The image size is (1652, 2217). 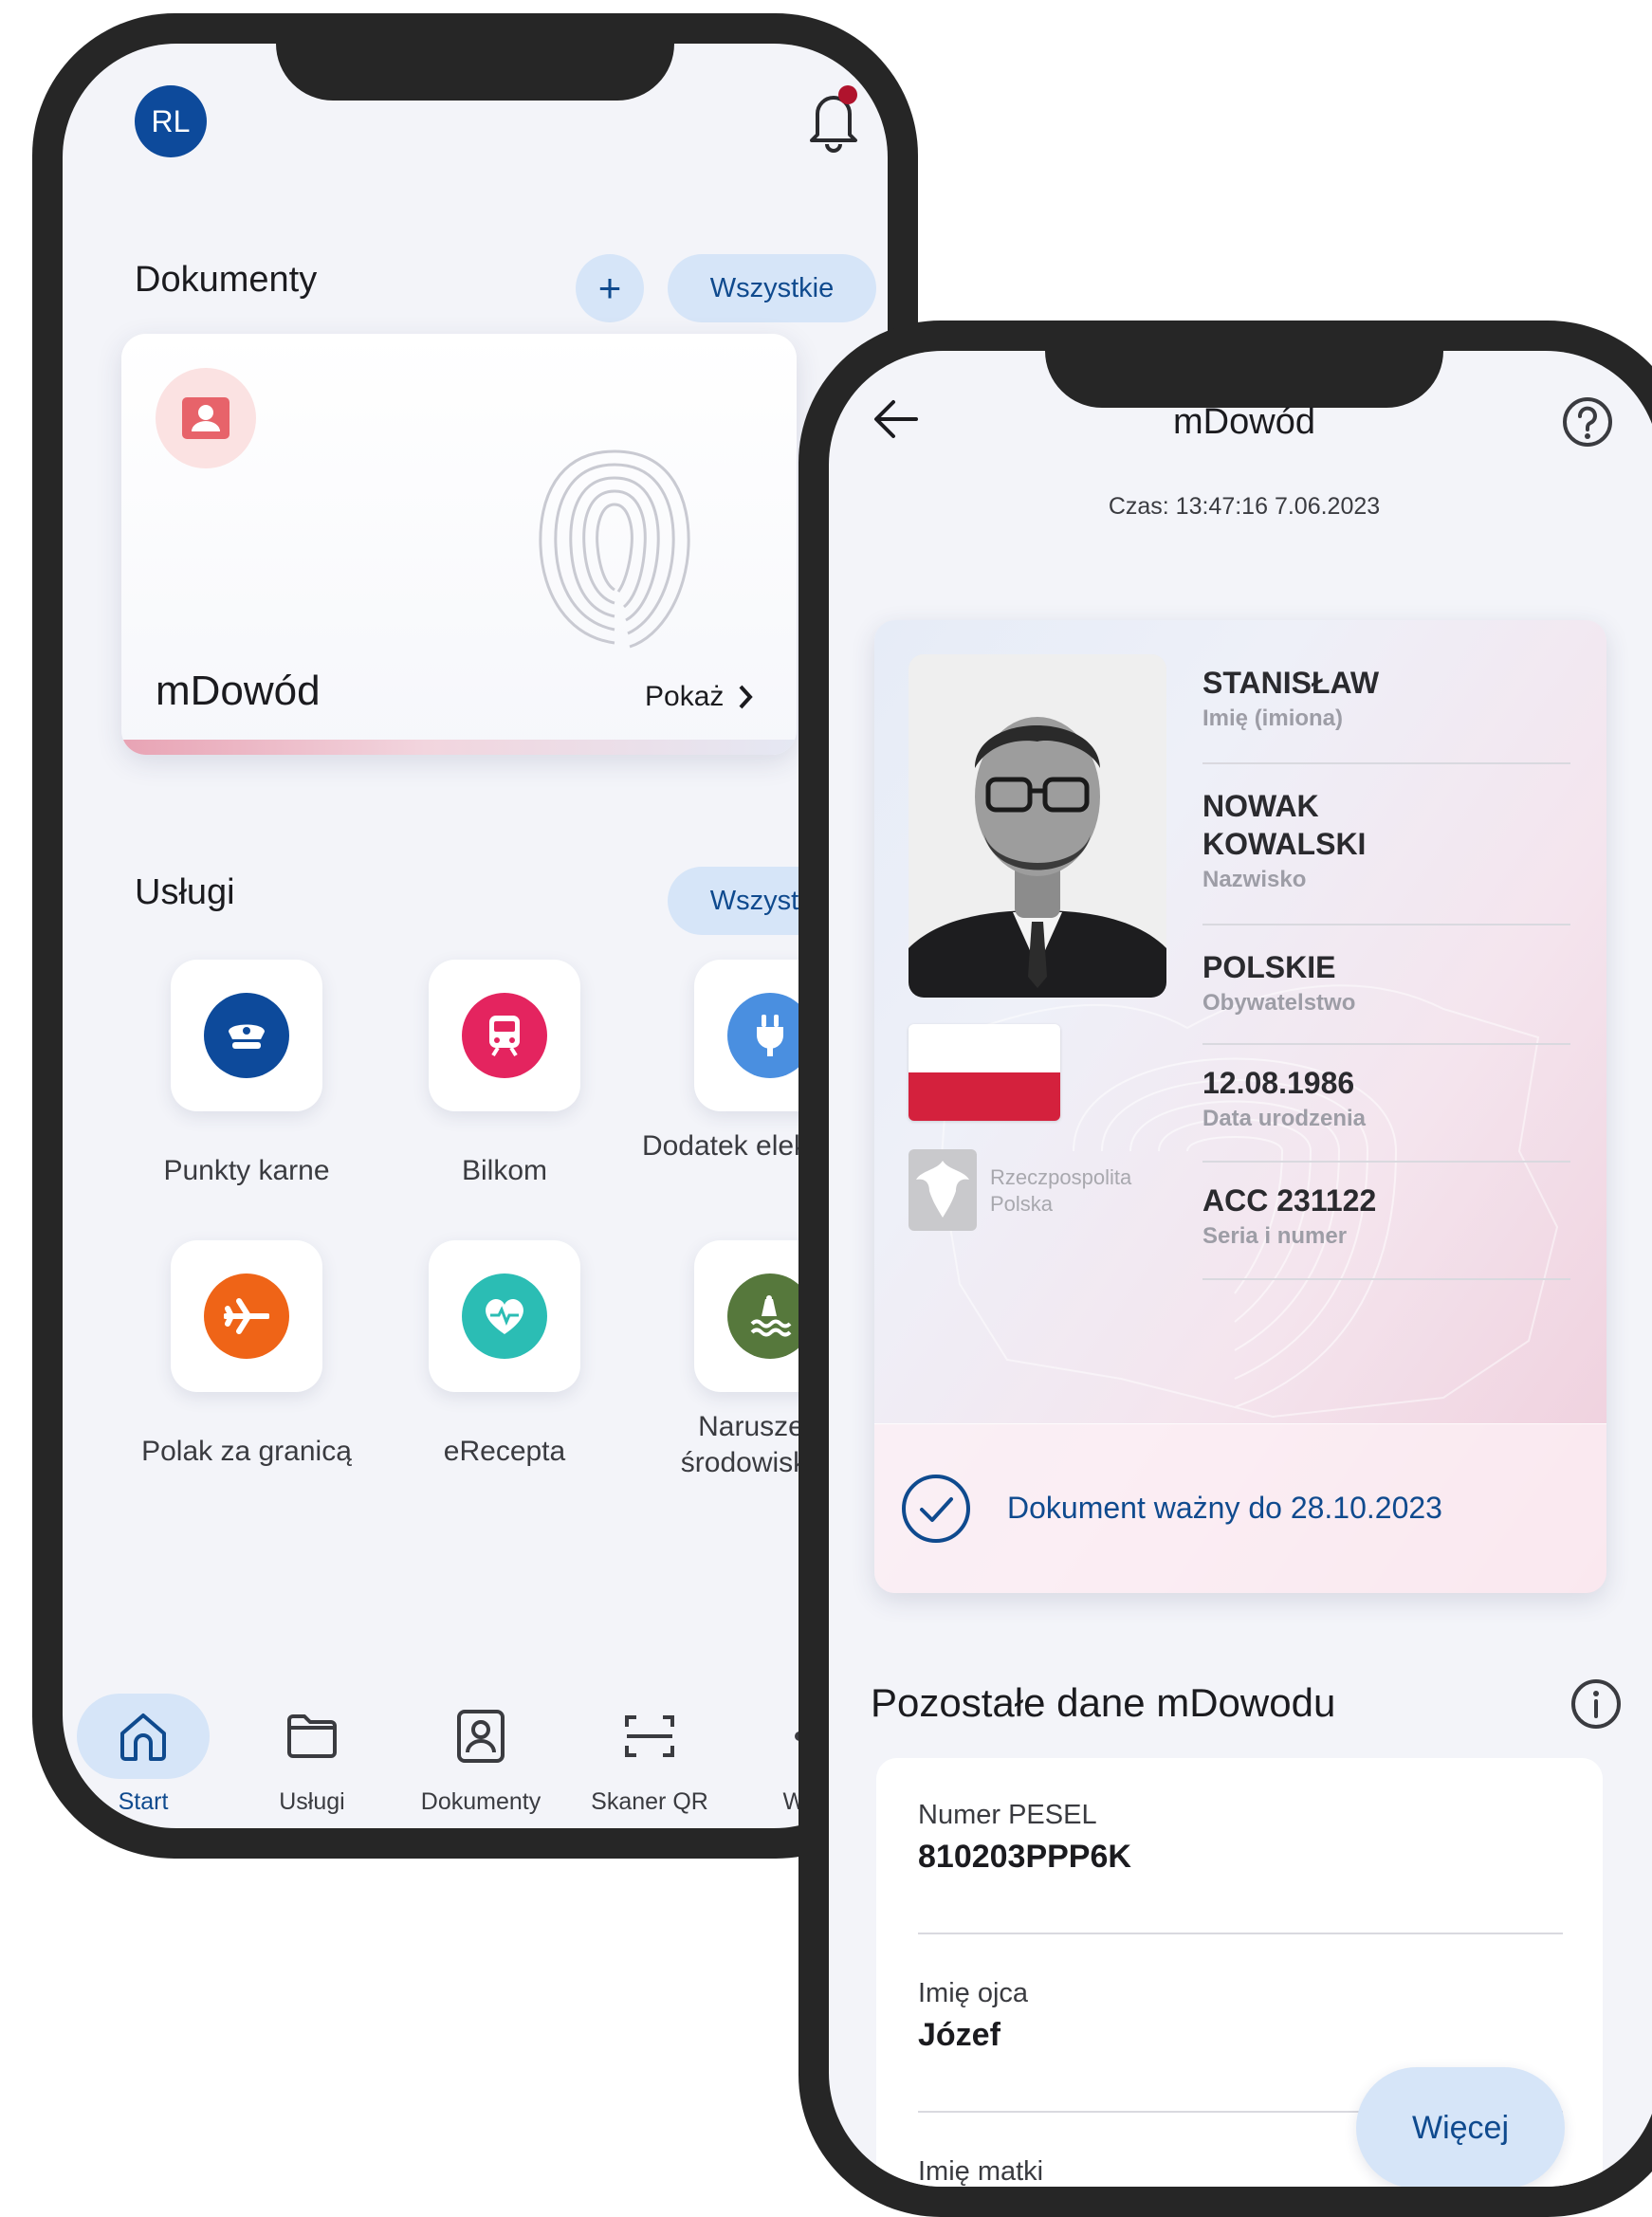 I want to click on bottom-navigation: Start Usługi Dokumenty Skaner QR, so click(x=475, y=1761).